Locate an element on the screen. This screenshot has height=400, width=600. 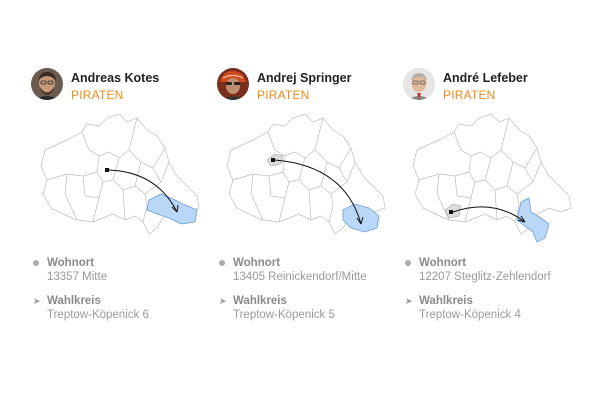
wohnort-value: 13405 Reinickendorf/Mitte is located at coordinates (300, 277).